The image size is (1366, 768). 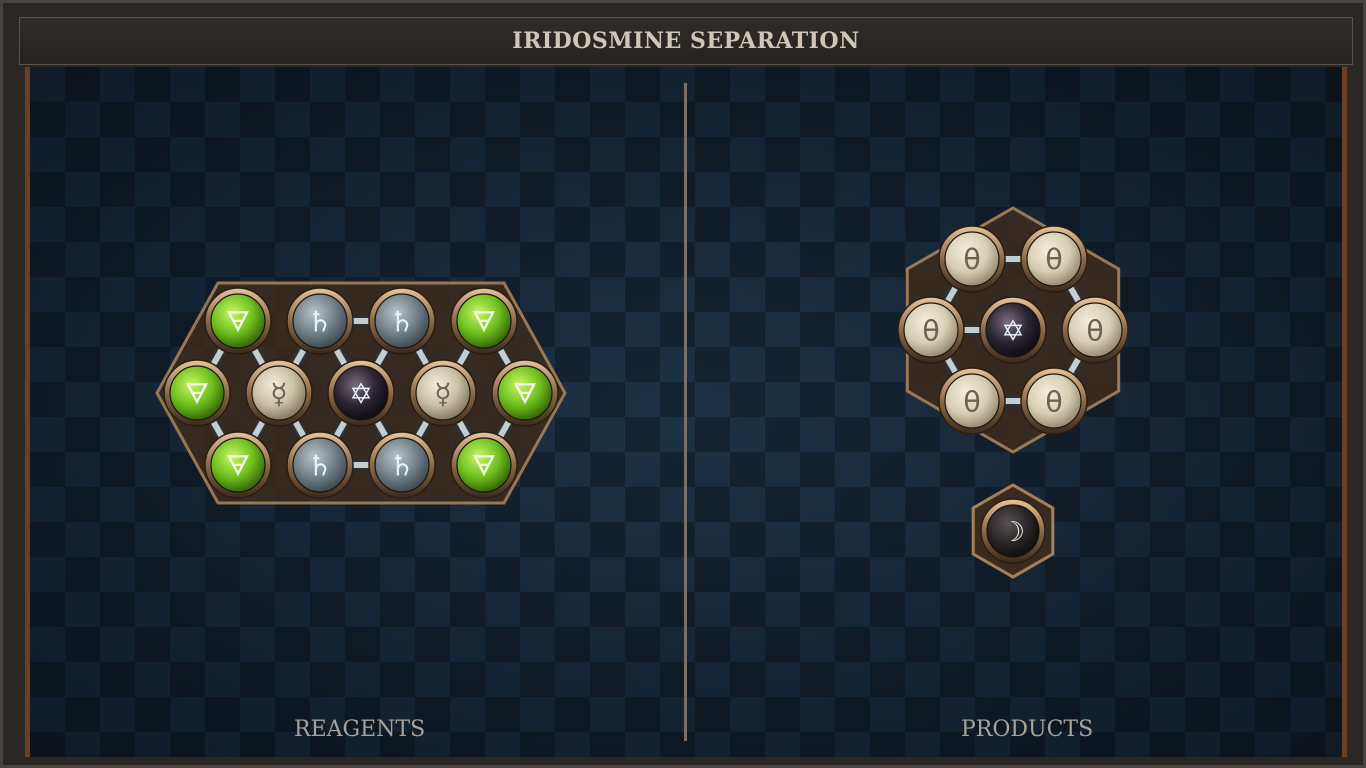 I want to click on atom-glyph: ☽, so click(x=1013, y=532).